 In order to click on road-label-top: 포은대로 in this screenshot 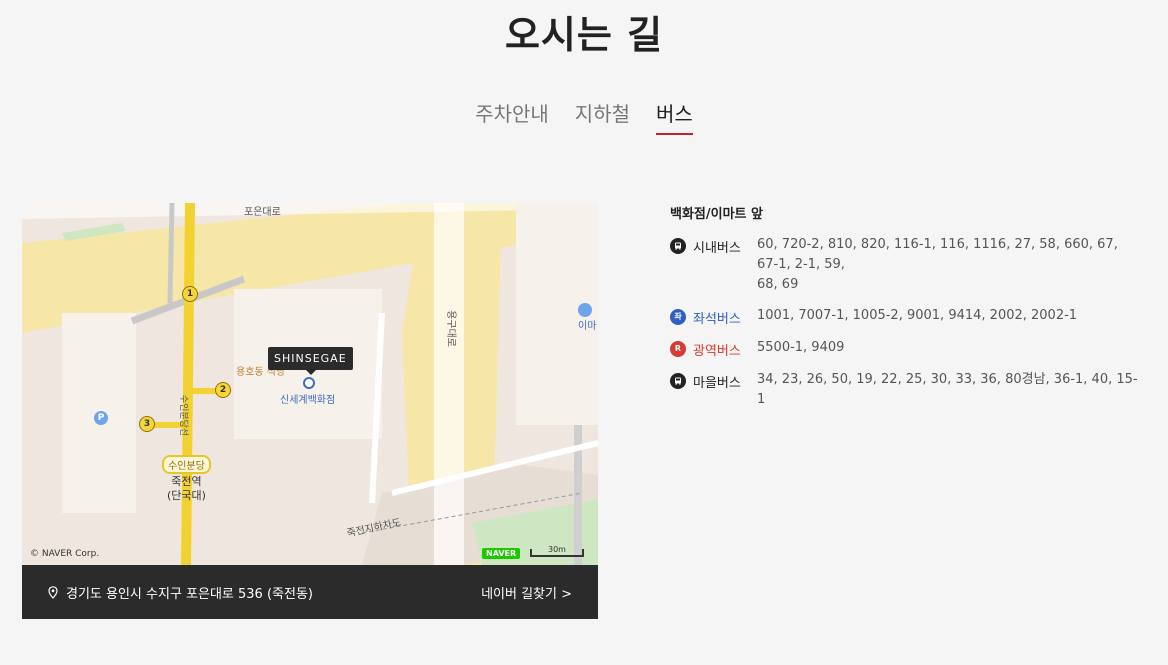, I will do `click(262, 212)`.